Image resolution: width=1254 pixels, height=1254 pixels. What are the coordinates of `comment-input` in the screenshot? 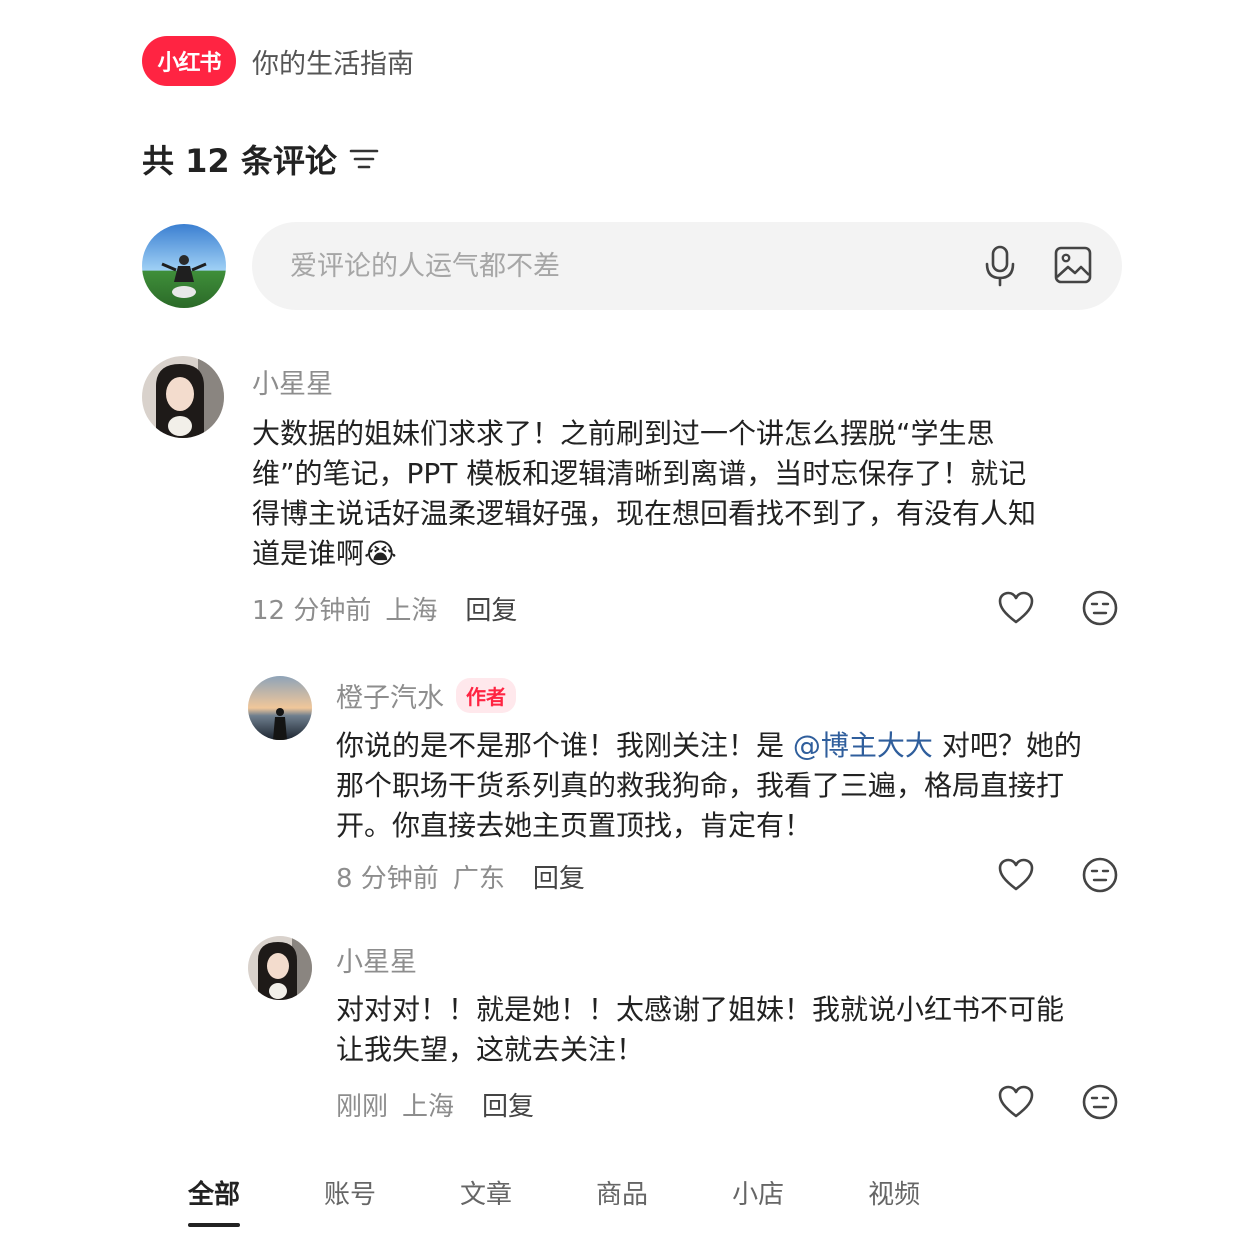 It's located at (610, 266).